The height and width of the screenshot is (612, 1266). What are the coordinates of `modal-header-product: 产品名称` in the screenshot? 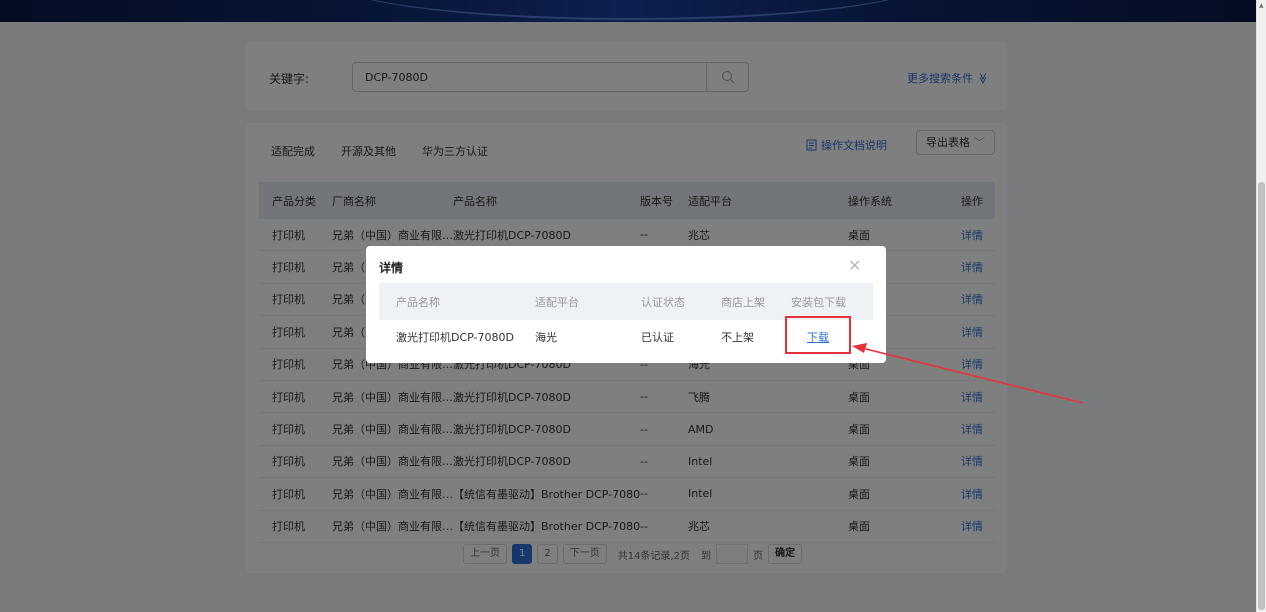 It's located at (418, 302).